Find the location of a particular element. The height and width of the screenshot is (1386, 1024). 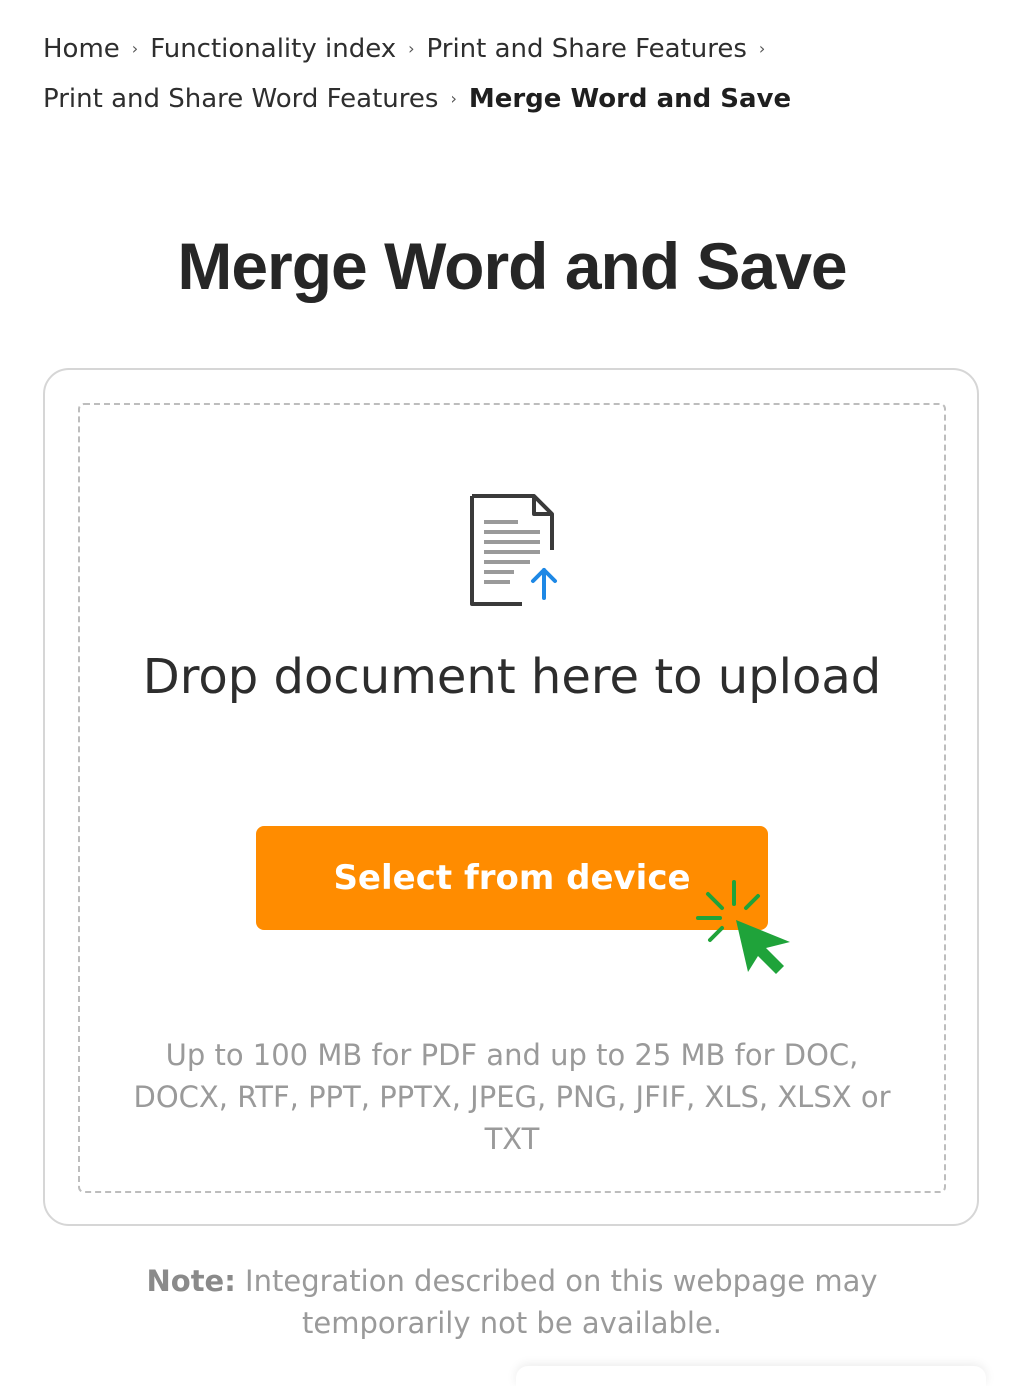

breadcrumb-functionality-index: Functionality index is located at coordinates (273, 49).